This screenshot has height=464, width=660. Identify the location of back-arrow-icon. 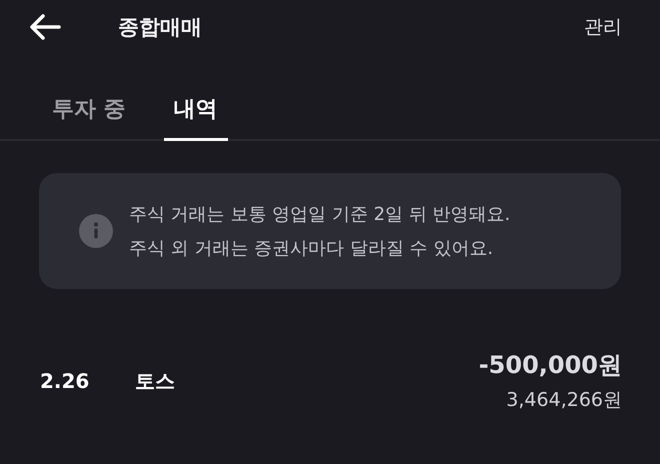
(45, 27).